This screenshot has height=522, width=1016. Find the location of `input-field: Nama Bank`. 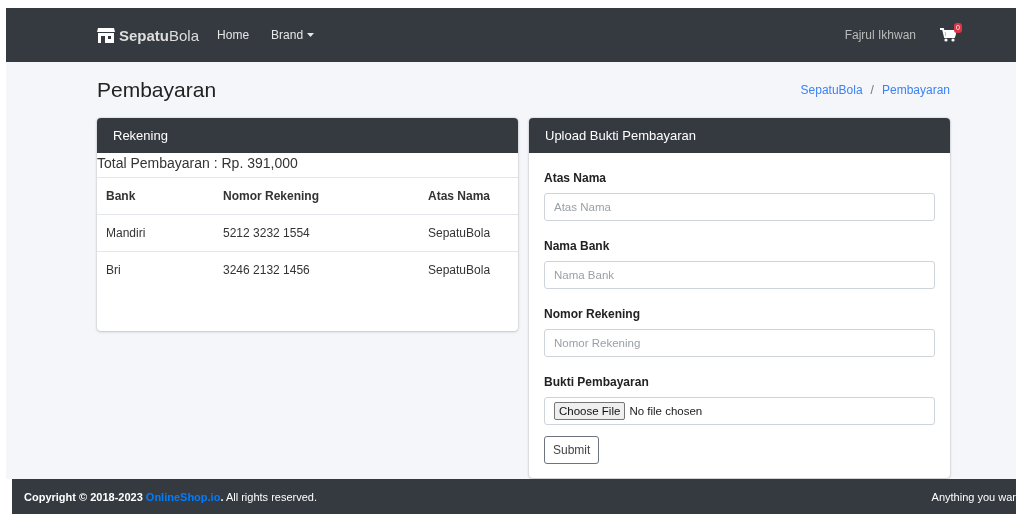

input-field: Nama Bank is located at coordinates (739, 275).